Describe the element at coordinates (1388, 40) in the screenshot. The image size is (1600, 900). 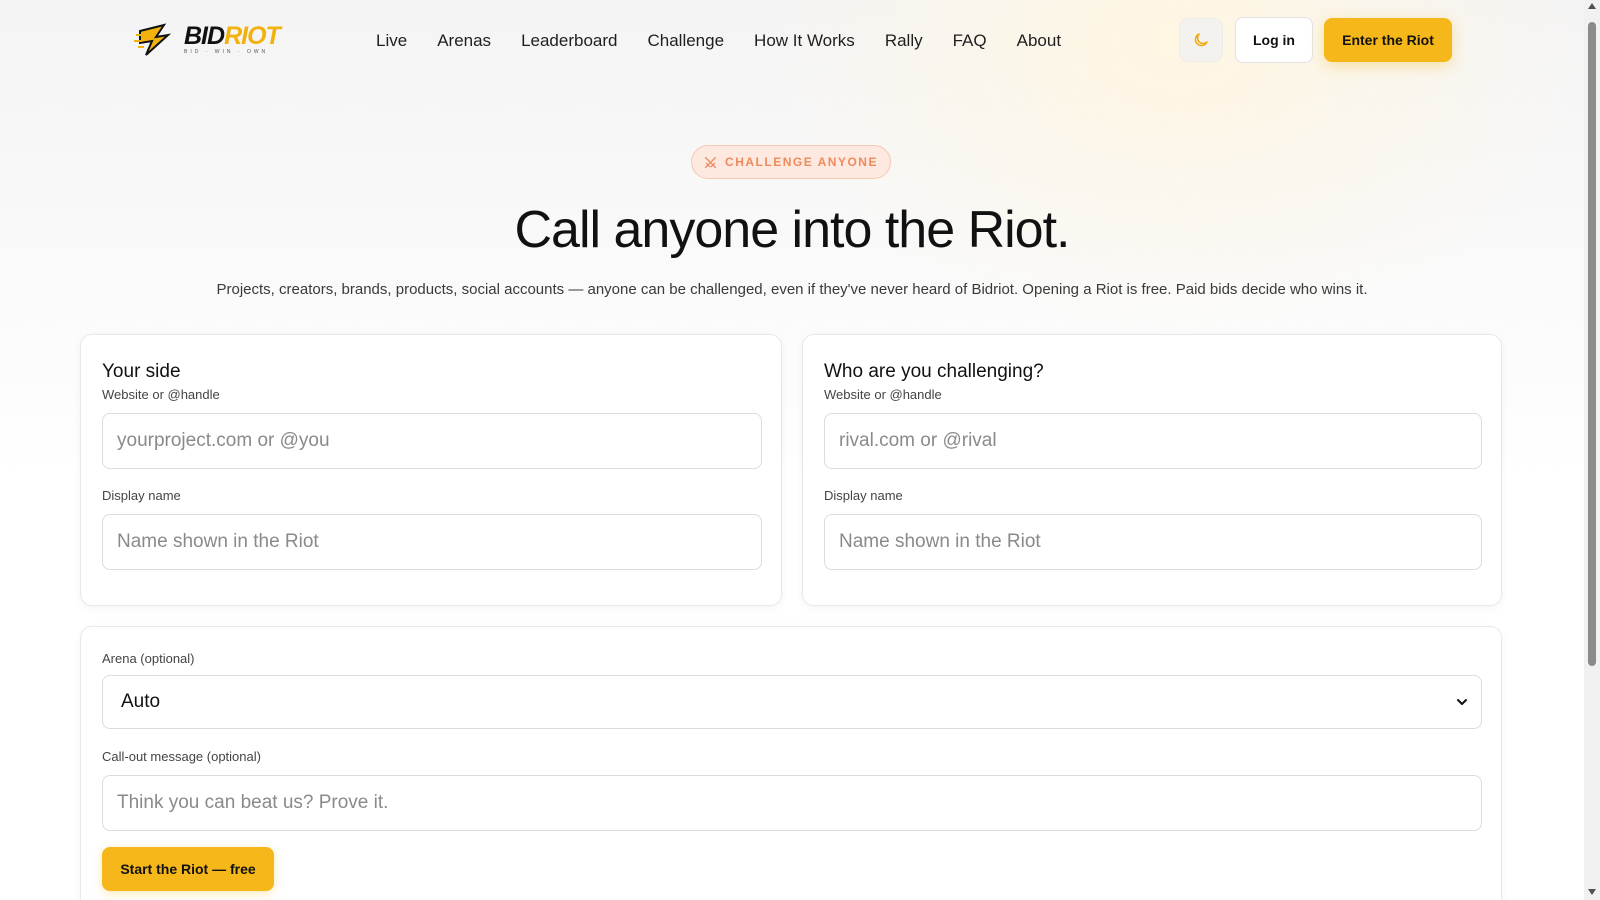
I see `enter-the-riot-button: Enter the Riot` at that location.